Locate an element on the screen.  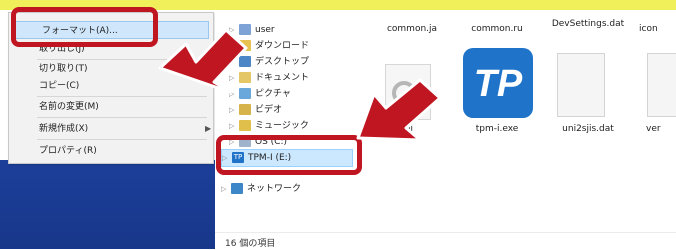
arrow-to-tpm-drive-icon is located at coordinates (399, 110).